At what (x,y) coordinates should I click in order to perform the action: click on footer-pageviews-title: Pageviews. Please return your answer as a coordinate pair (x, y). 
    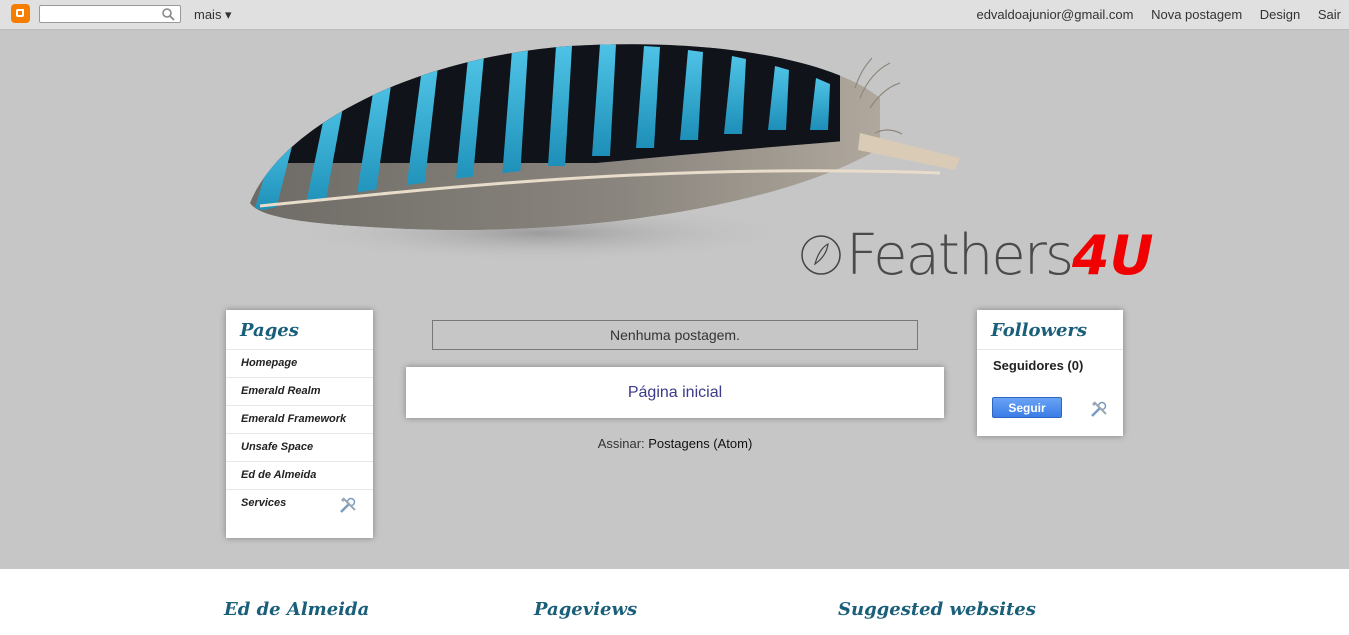
    Looking at the image, I should click on (586, 609).